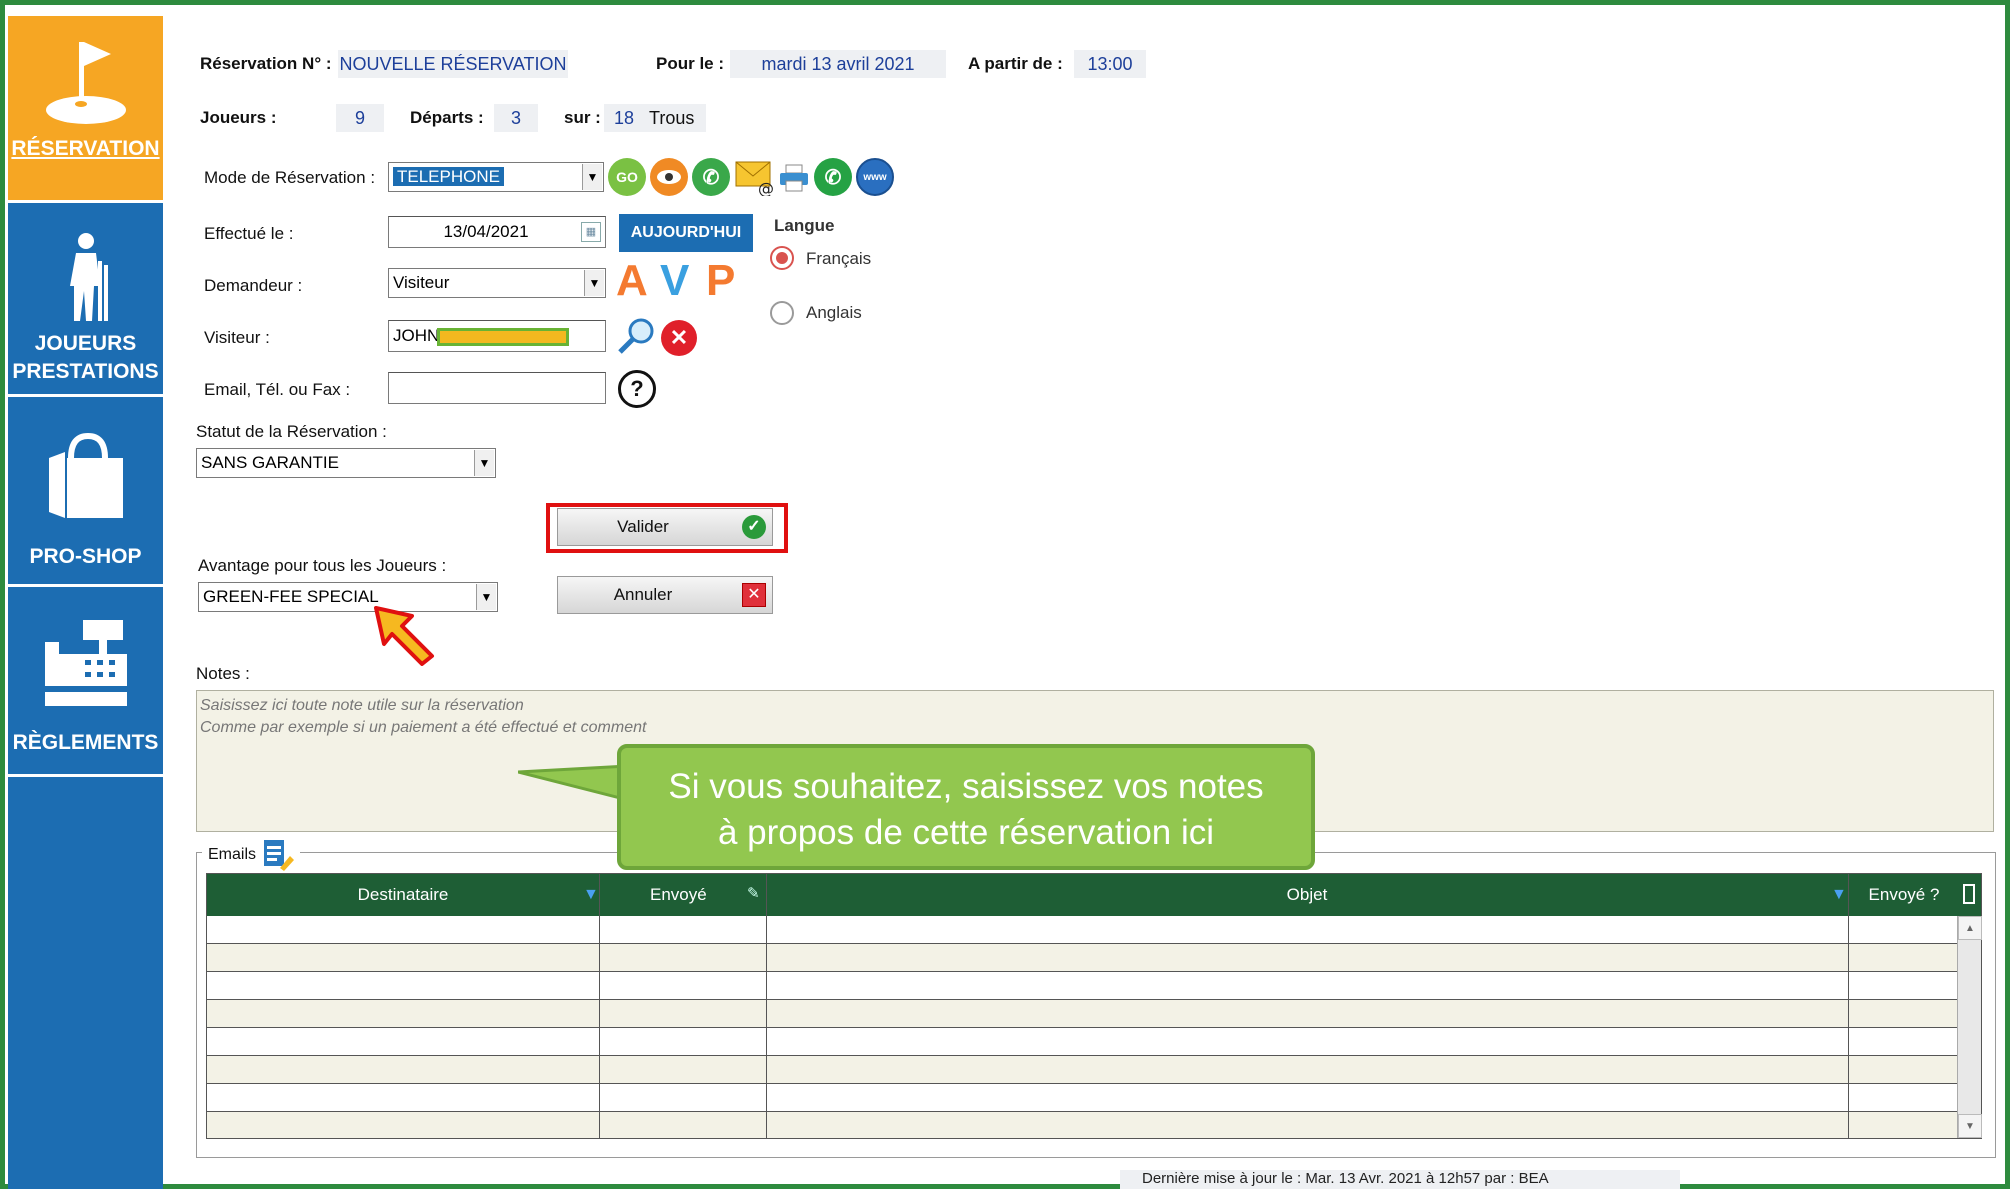 This screenshot has width=2010, height=1189. What do you see at coordinates (690, 63) in the screenshot?
I see `pour-le-label: Pour le :` at bounding box center [690, 63].